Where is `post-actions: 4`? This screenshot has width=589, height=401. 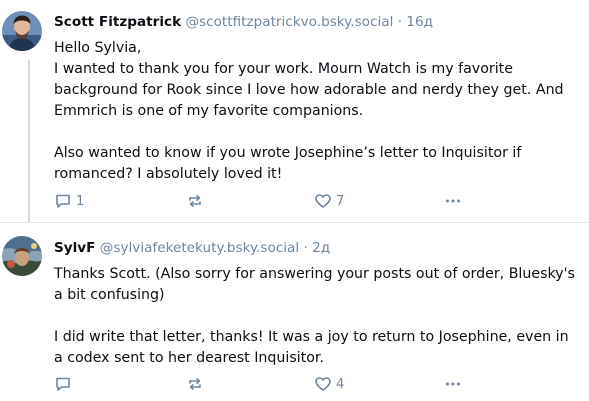
post-actions: 4 is located at coordinates (264, 384).